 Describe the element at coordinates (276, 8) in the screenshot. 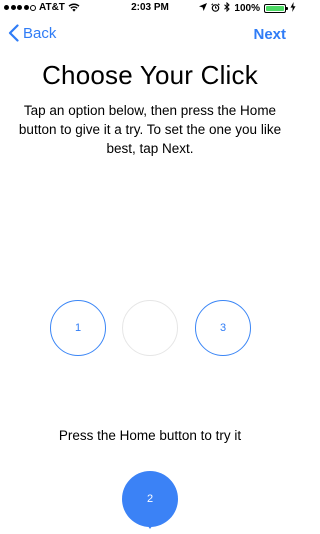

I see `battery-icon` at that location.